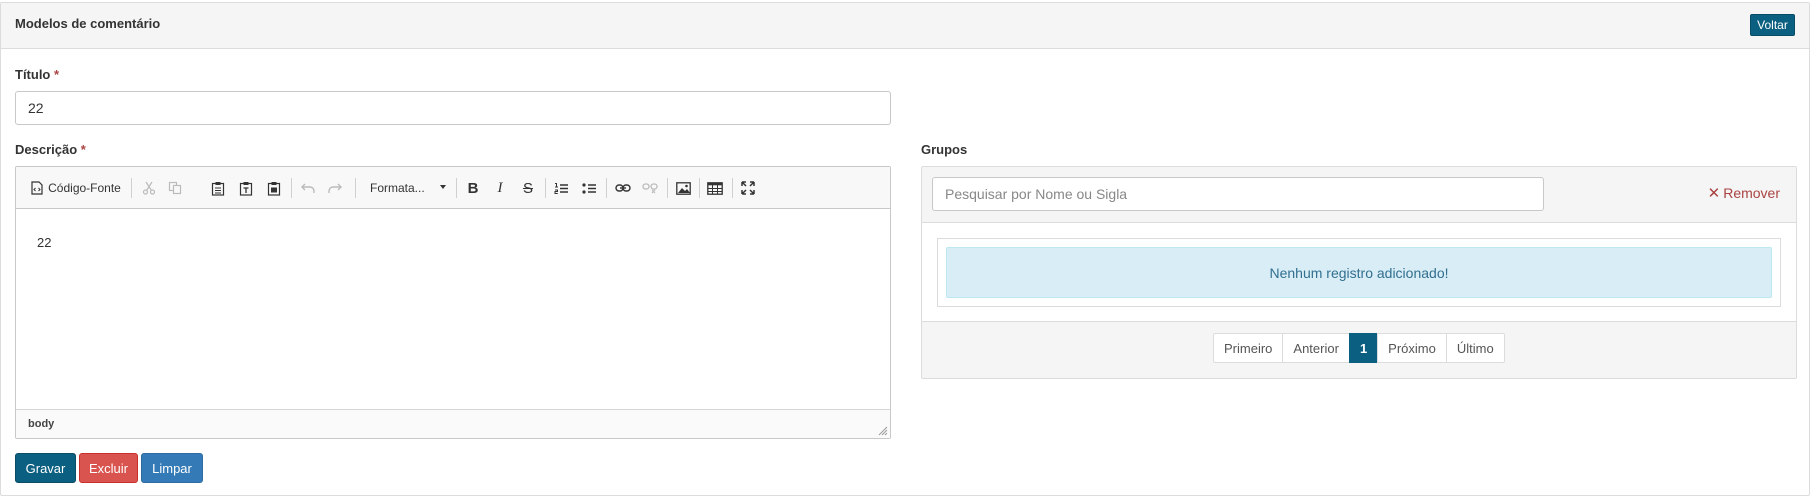 The width and height of the screenshot is (1814, 501). I want to click on link-button, so click(623, 188).